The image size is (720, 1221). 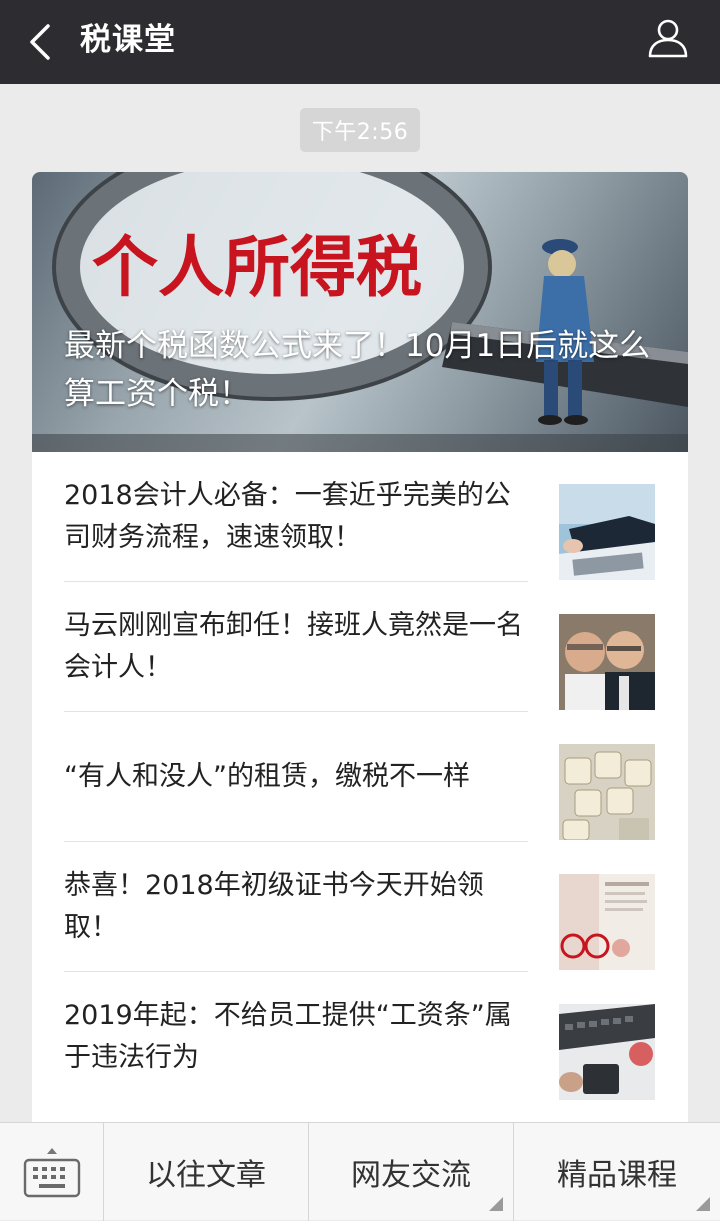 I want to click on article-title: 马云刚刚宣布卸任！接班人竟然是一名会计人！, so click(x=293, y=646).